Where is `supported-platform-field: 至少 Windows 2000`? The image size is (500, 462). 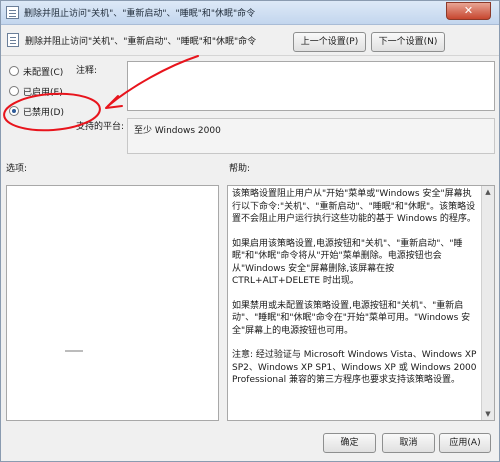
supported-platform-field: 至少 Windows 2000 is located at coordinates (311, 136).